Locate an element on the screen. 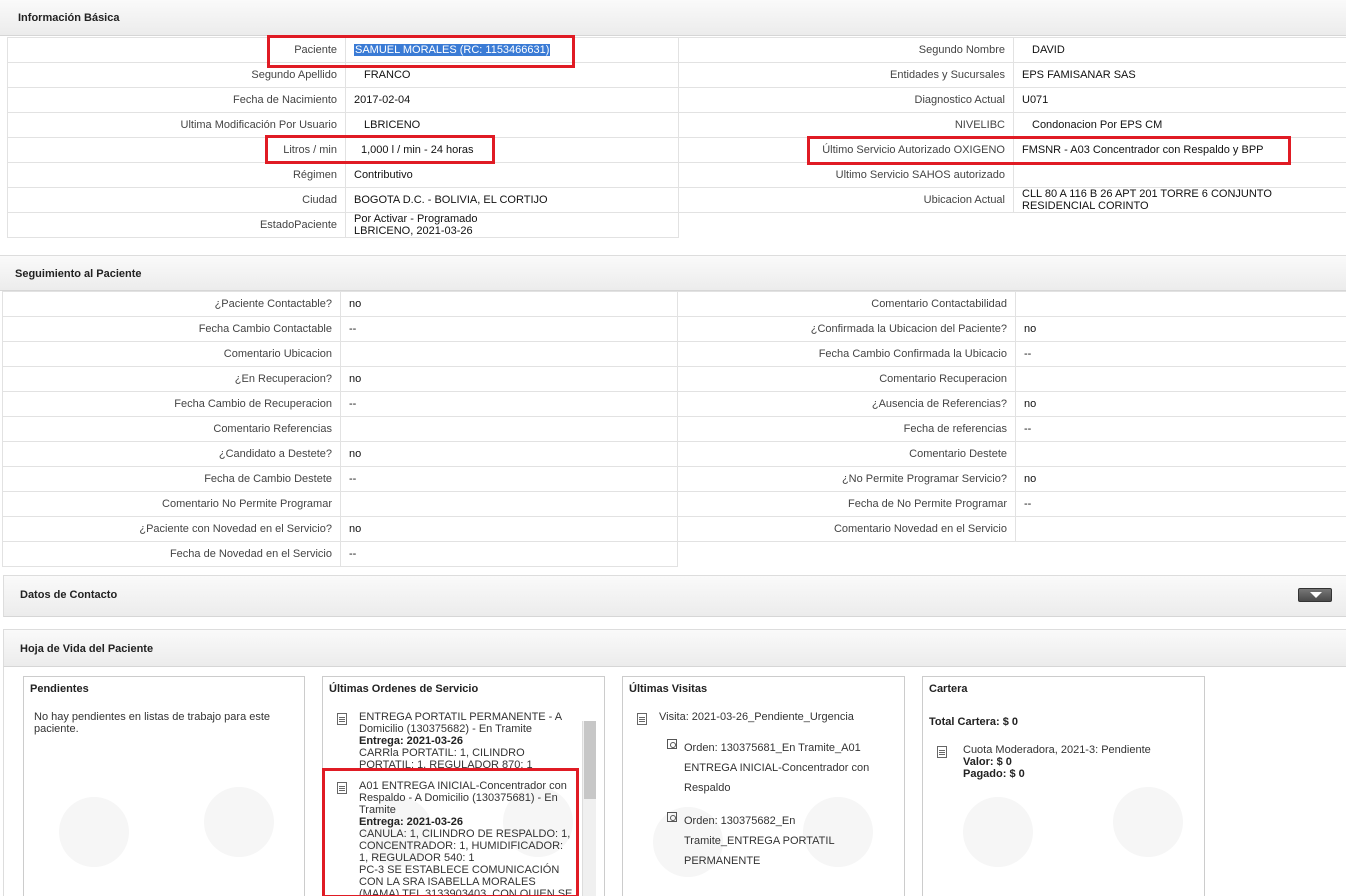 Image resolution: width=1346 pixels, height=896 pixels. field-label: Último Servicio Autorizado OXIGENO is located at coordinates (846, 150).